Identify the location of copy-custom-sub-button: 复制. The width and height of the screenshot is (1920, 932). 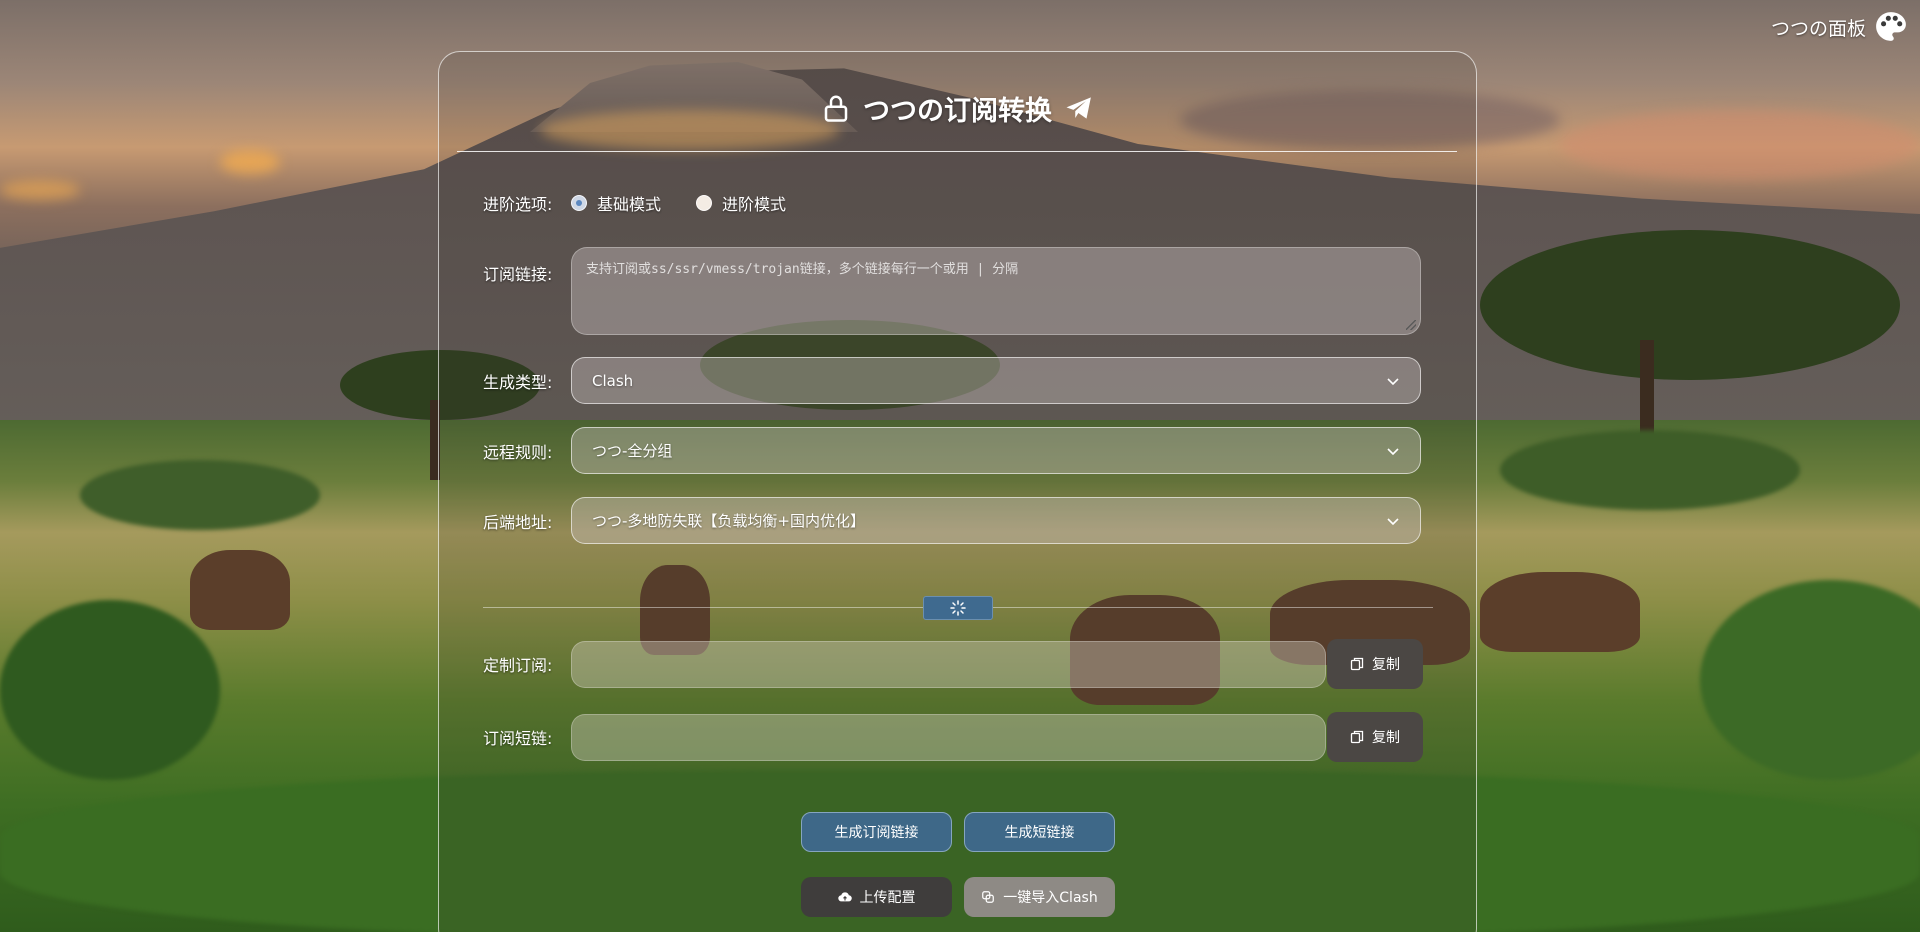
(1375, 664).